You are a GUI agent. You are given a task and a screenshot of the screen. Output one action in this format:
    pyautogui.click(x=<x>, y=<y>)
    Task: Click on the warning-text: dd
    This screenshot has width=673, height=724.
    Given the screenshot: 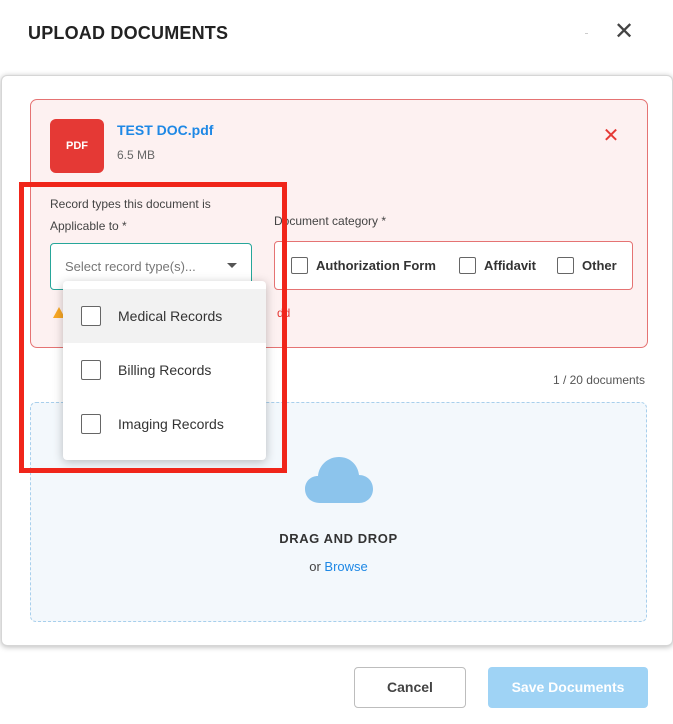 What is the action you would take?
    pyautogui.click(x=284, y=313)
    